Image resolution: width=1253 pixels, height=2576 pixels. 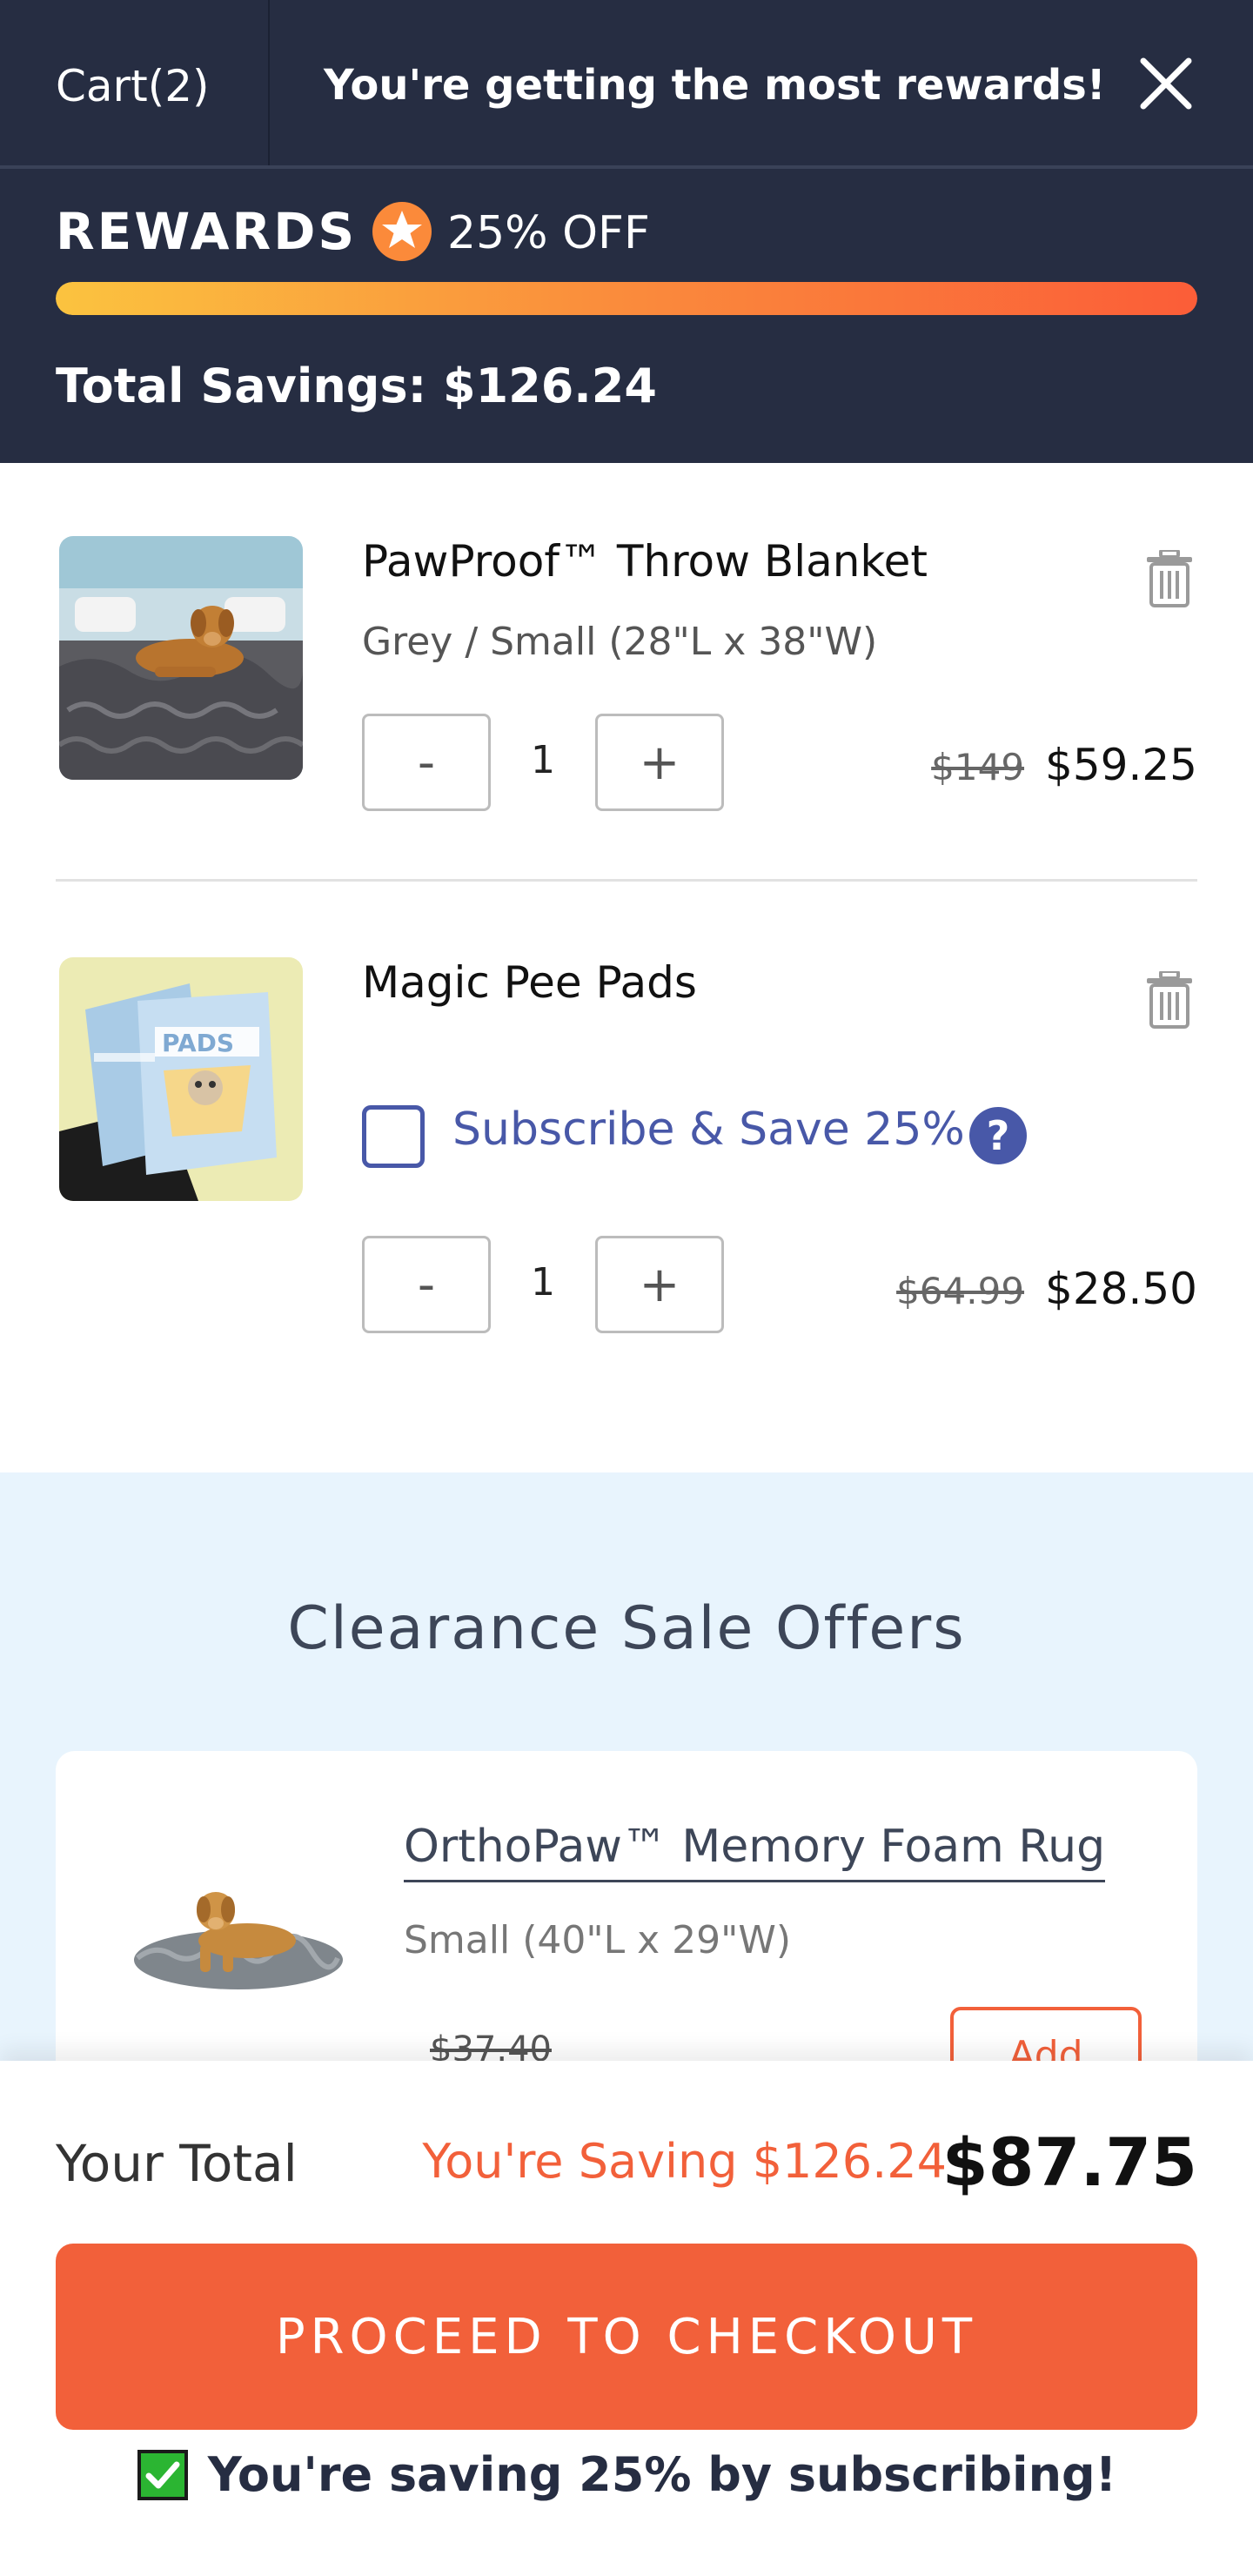 I want to click on offer-title-link: OrthoPaw™ Memory Foam Rug, so click(x=755, y=1851).